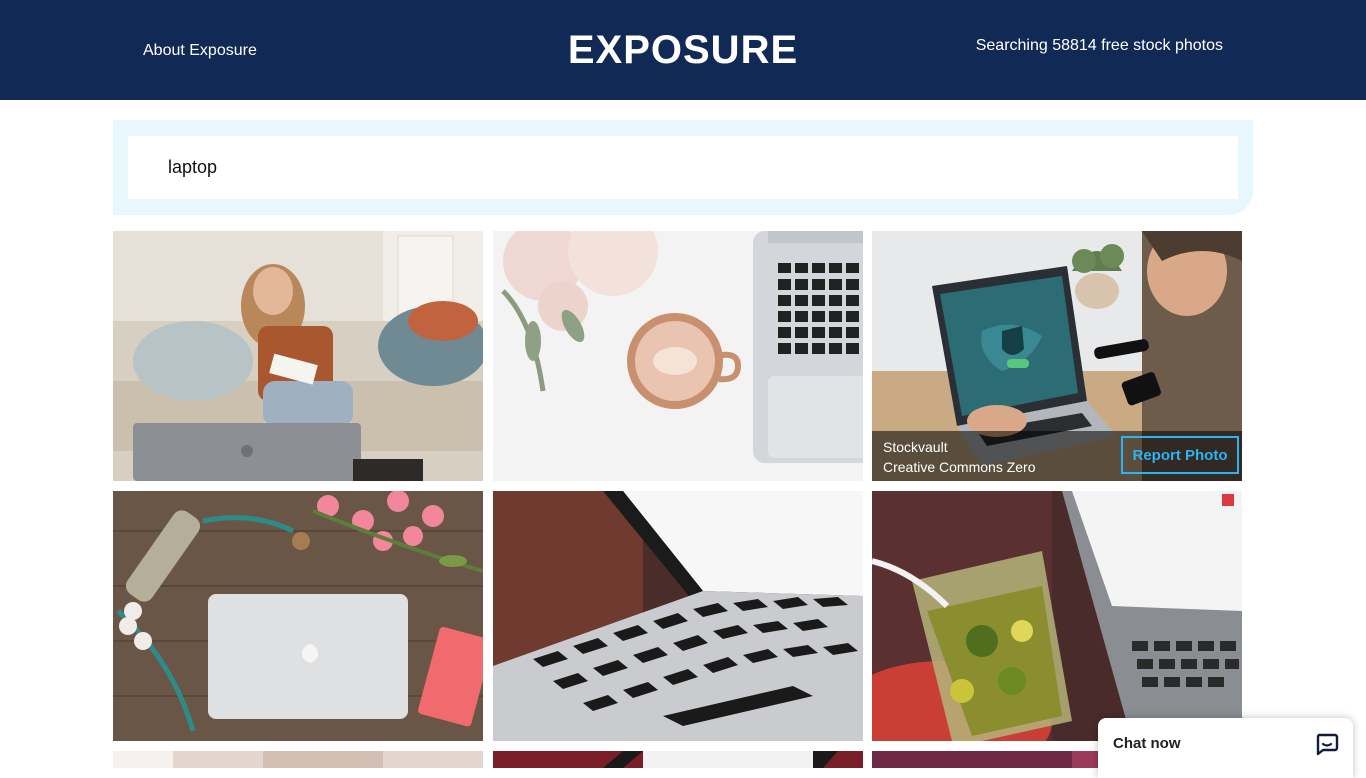 This screenshot has width=1366, height=778. Describe the element at coordinates (959, 467) in the screenshot. I see `photo-license: Creative Commons Zero` at that location.